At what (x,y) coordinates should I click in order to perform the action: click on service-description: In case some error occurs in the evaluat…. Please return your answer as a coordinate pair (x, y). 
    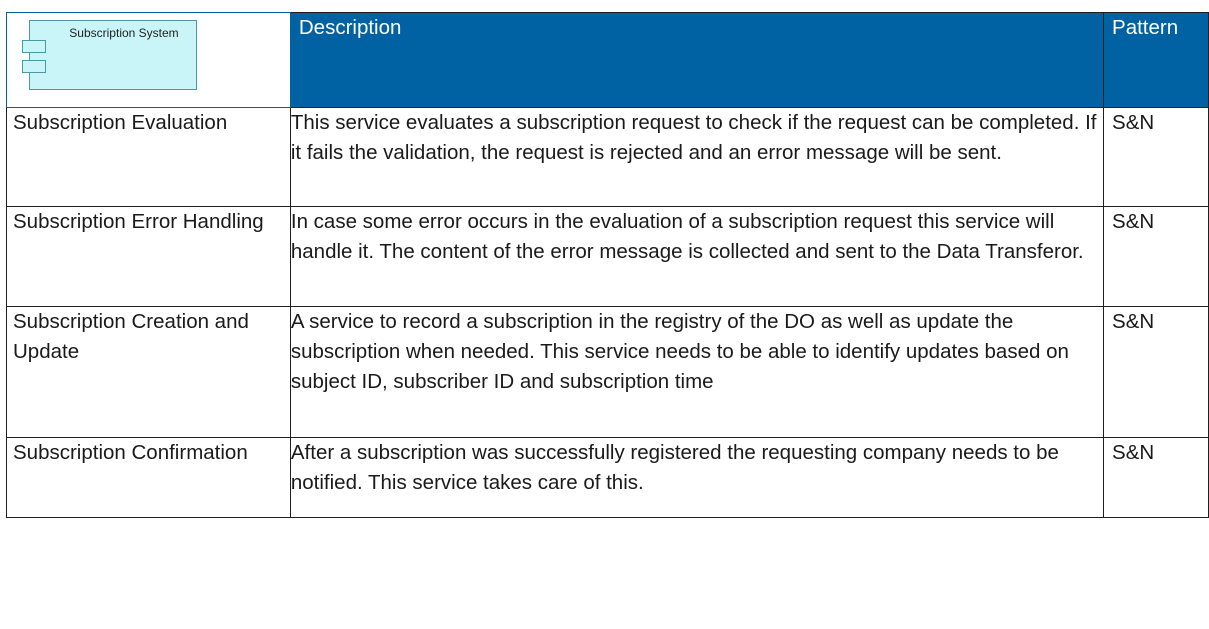
    Looking at the image, I should click on (697, 256).